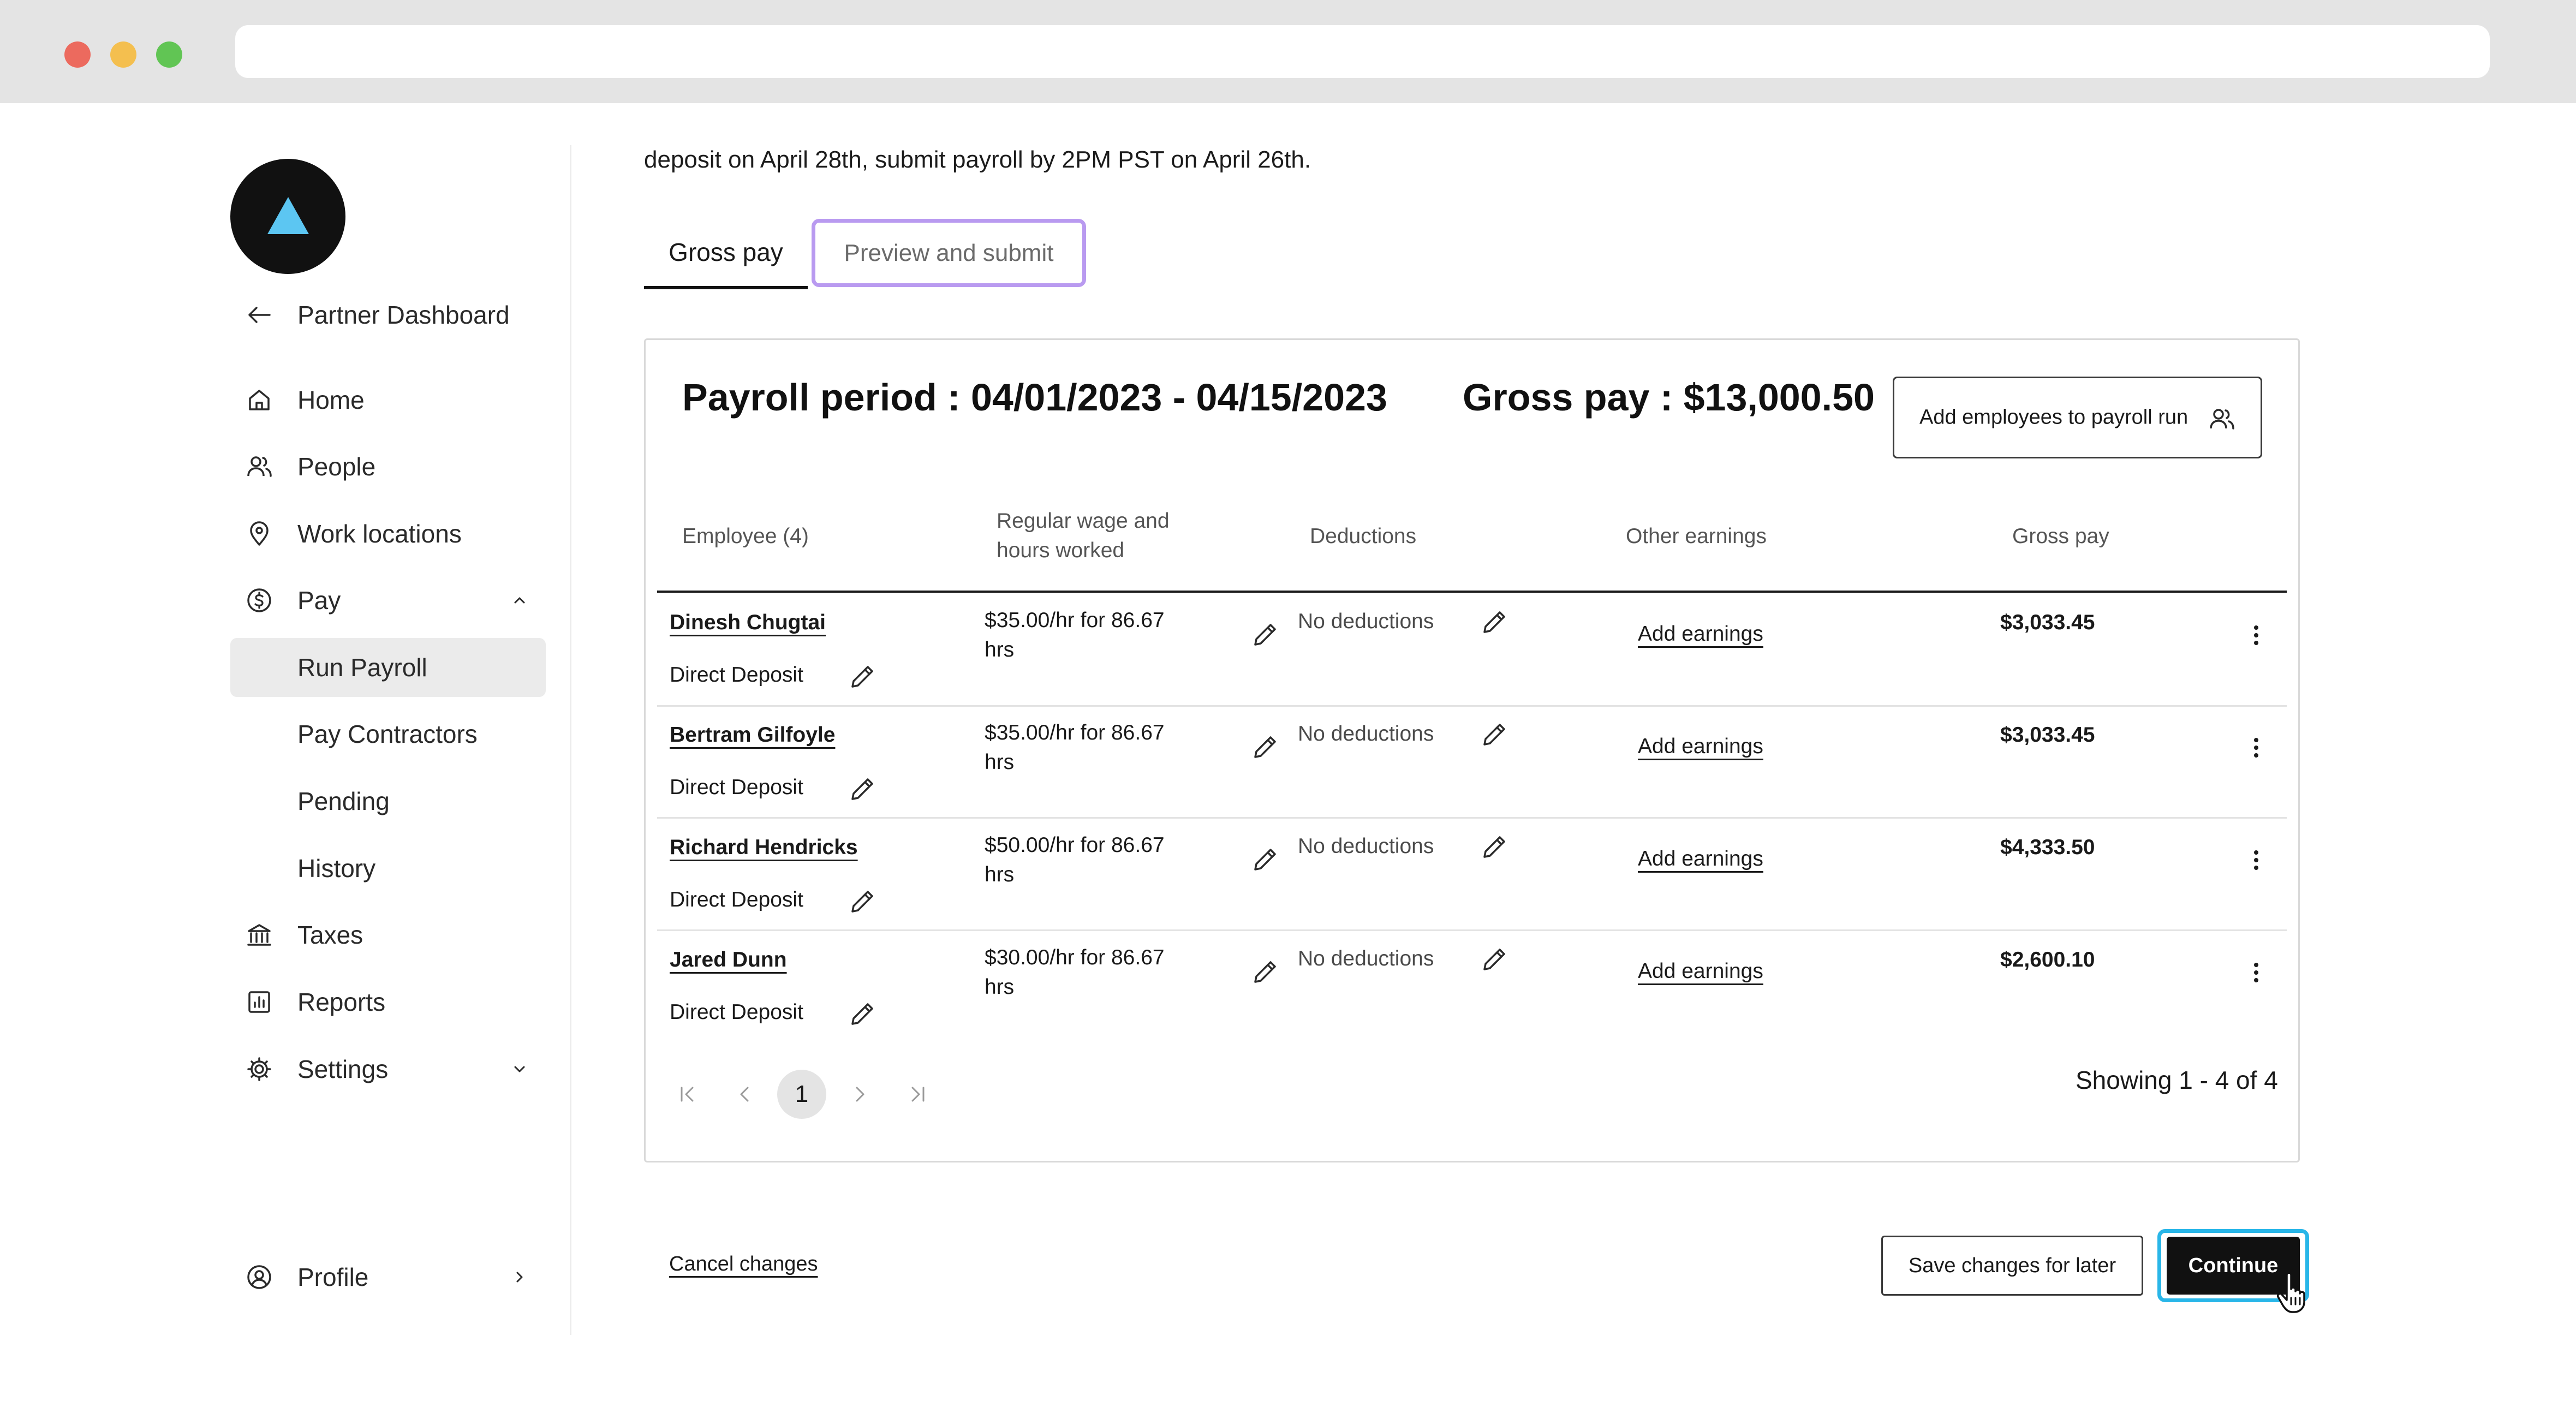  What do you see at coordinates (1075, 732) in the screenshot?
I see `wage-text-line1: $35.00/hr for 86.67` at bounding box center [1075, 732].